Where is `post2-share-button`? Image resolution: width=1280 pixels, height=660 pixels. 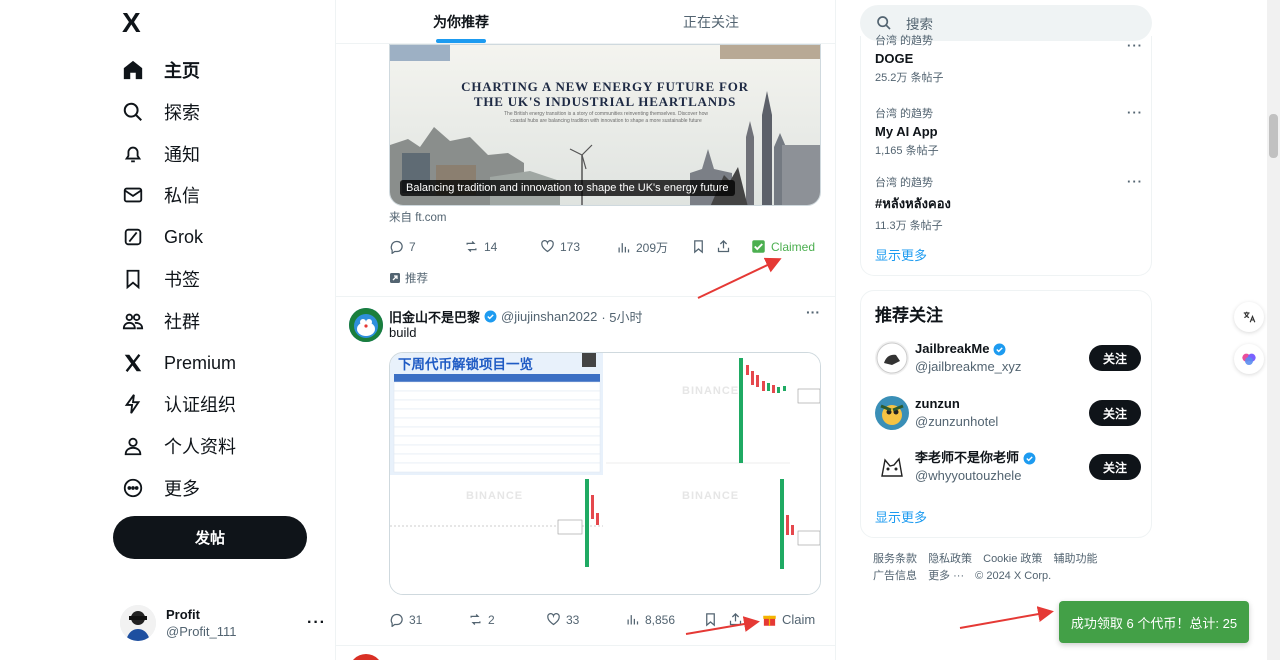 post2-share-button is located at coordinates (735, 619).